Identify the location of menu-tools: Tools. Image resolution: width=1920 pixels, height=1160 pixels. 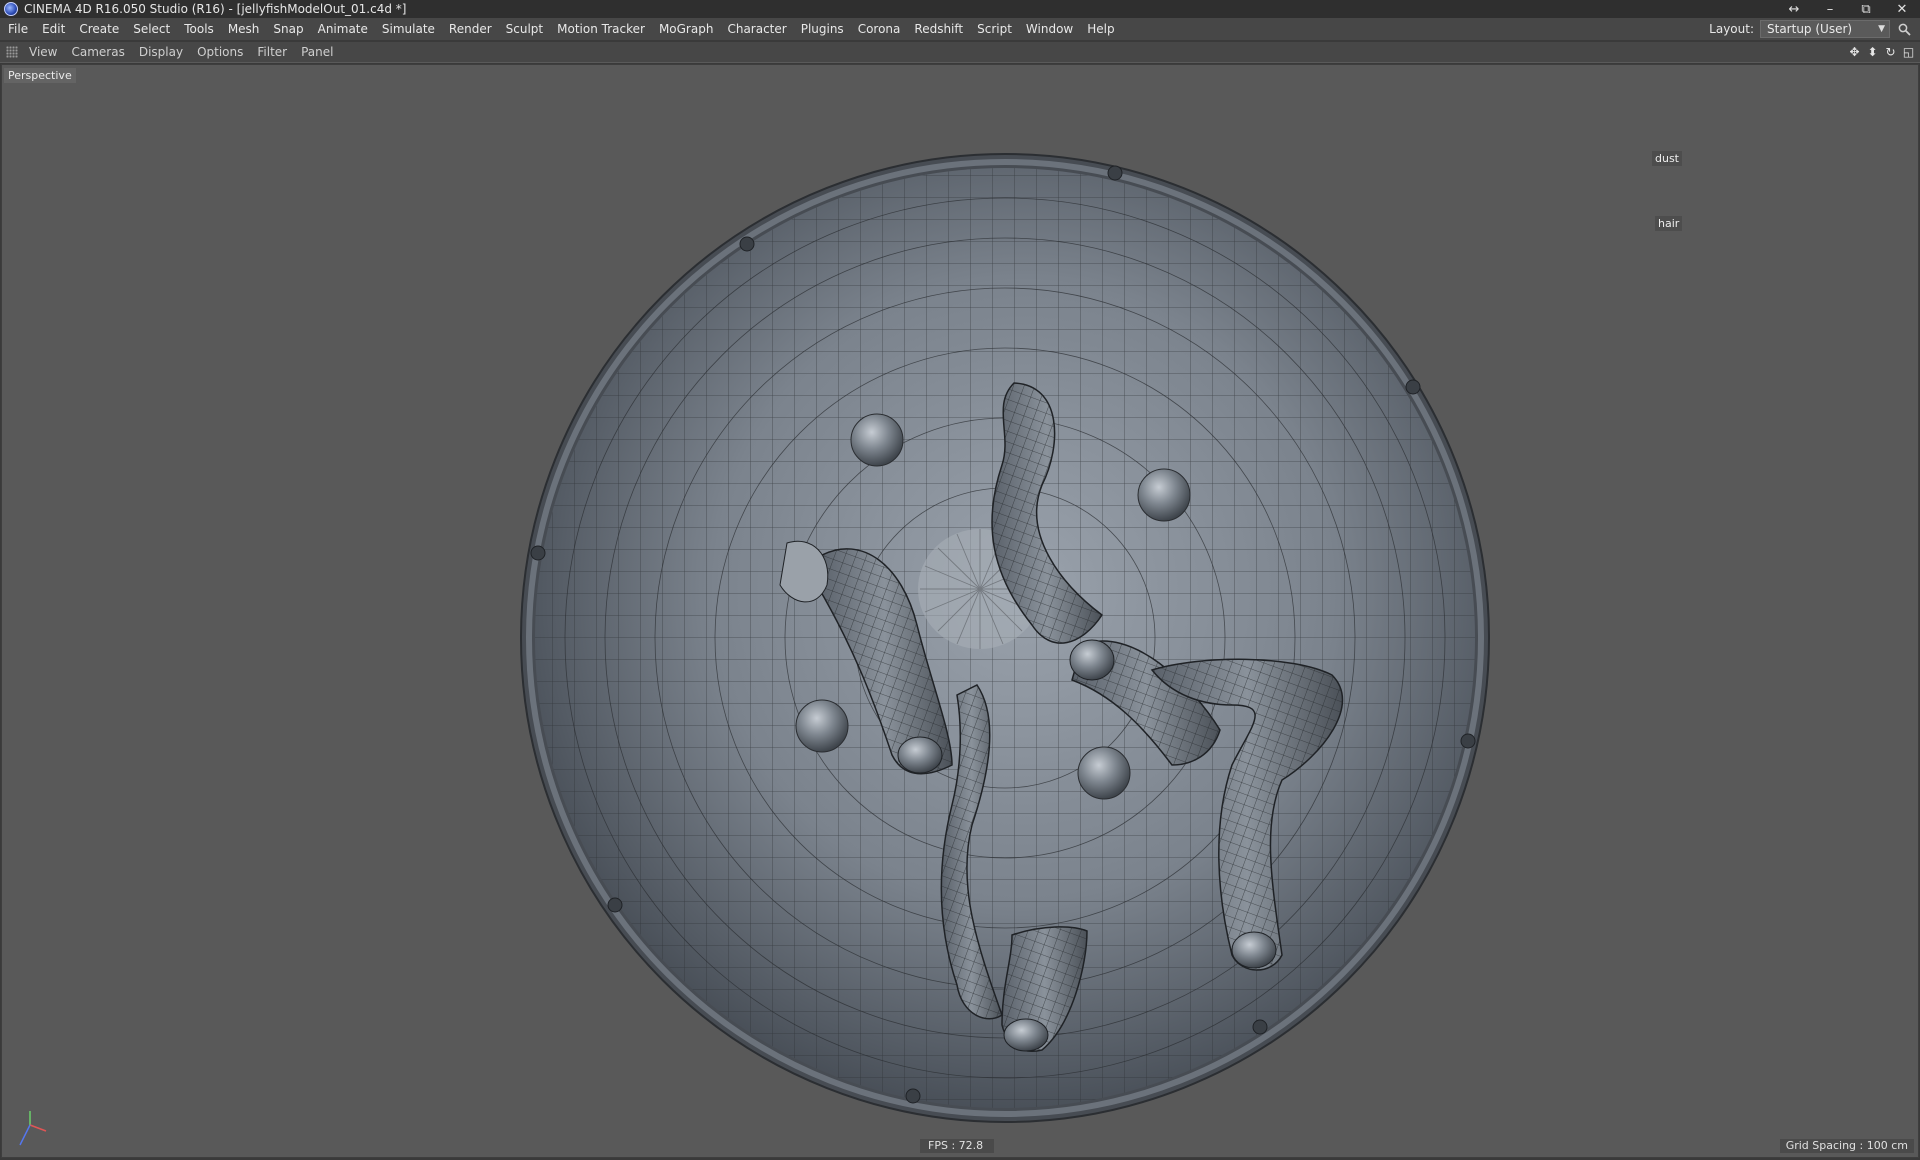
(199, 29).